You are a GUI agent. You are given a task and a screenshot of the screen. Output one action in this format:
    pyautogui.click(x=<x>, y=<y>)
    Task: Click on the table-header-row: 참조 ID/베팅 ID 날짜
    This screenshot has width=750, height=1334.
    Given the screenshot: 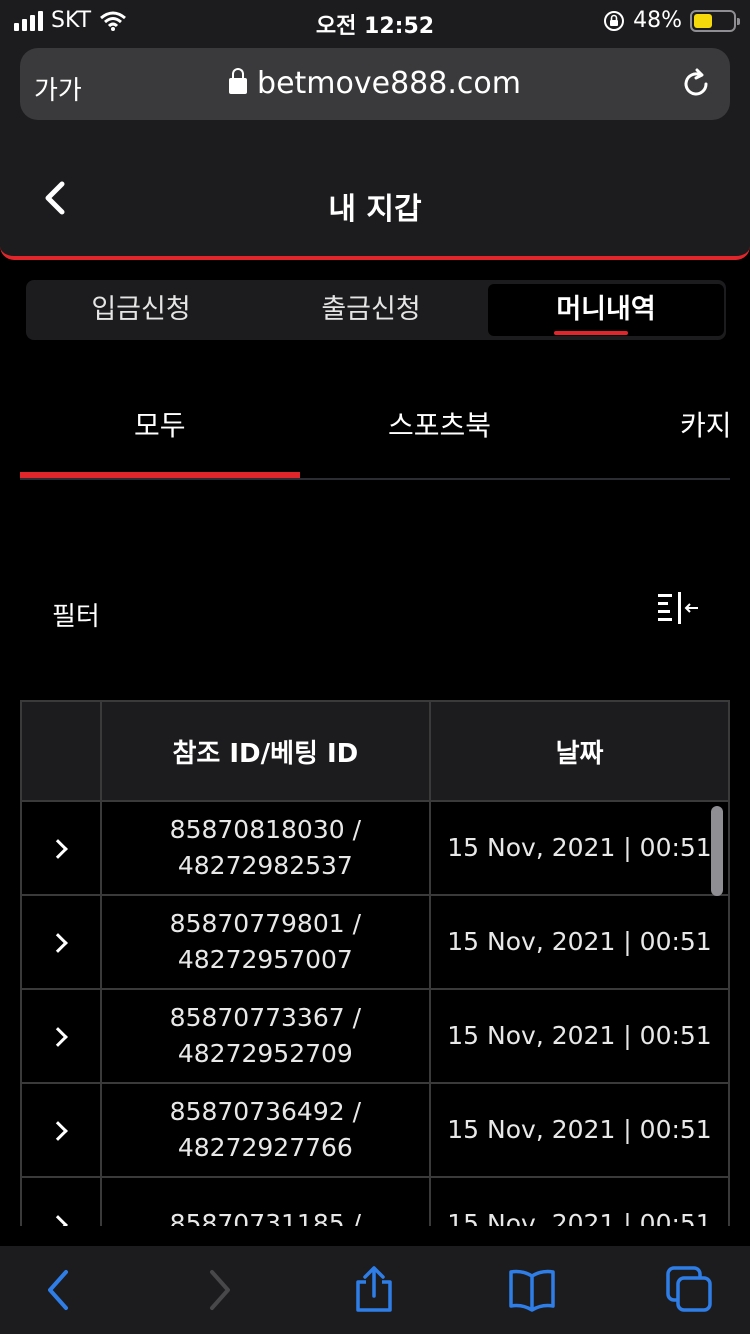 What is the action you would take?
    pyautogui.click(x=375, y=751)
    